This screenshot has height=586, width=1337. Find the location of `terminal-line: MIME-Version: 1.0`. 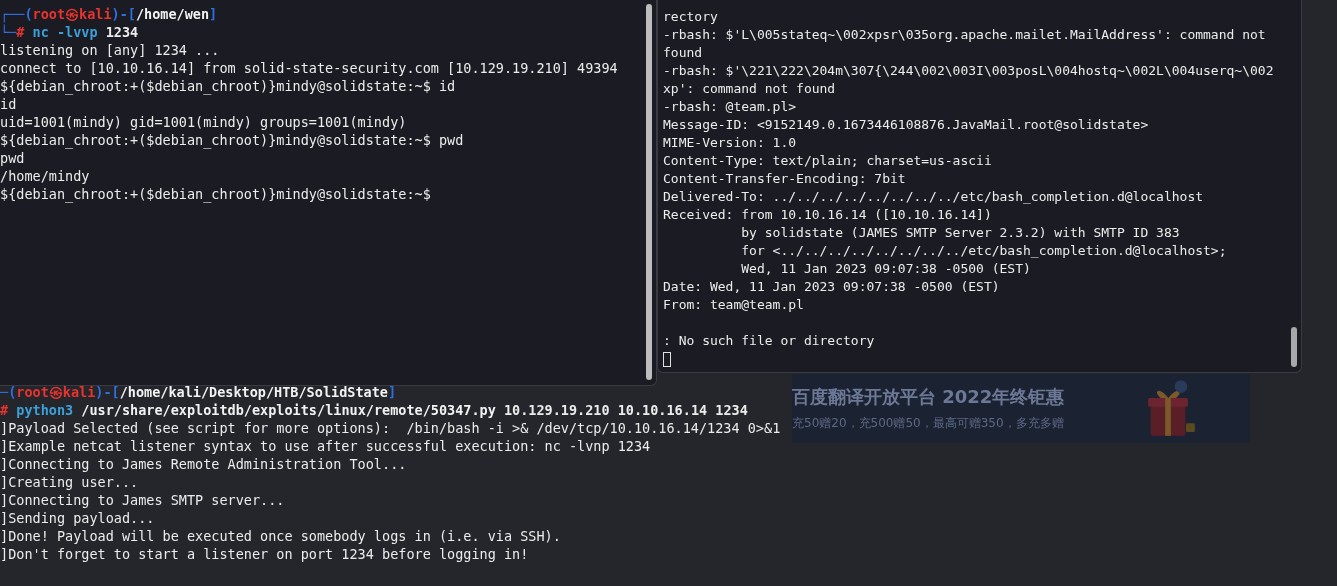

terminal-line: MIME-Version: 1.0 is located at coordinates (730, 143).